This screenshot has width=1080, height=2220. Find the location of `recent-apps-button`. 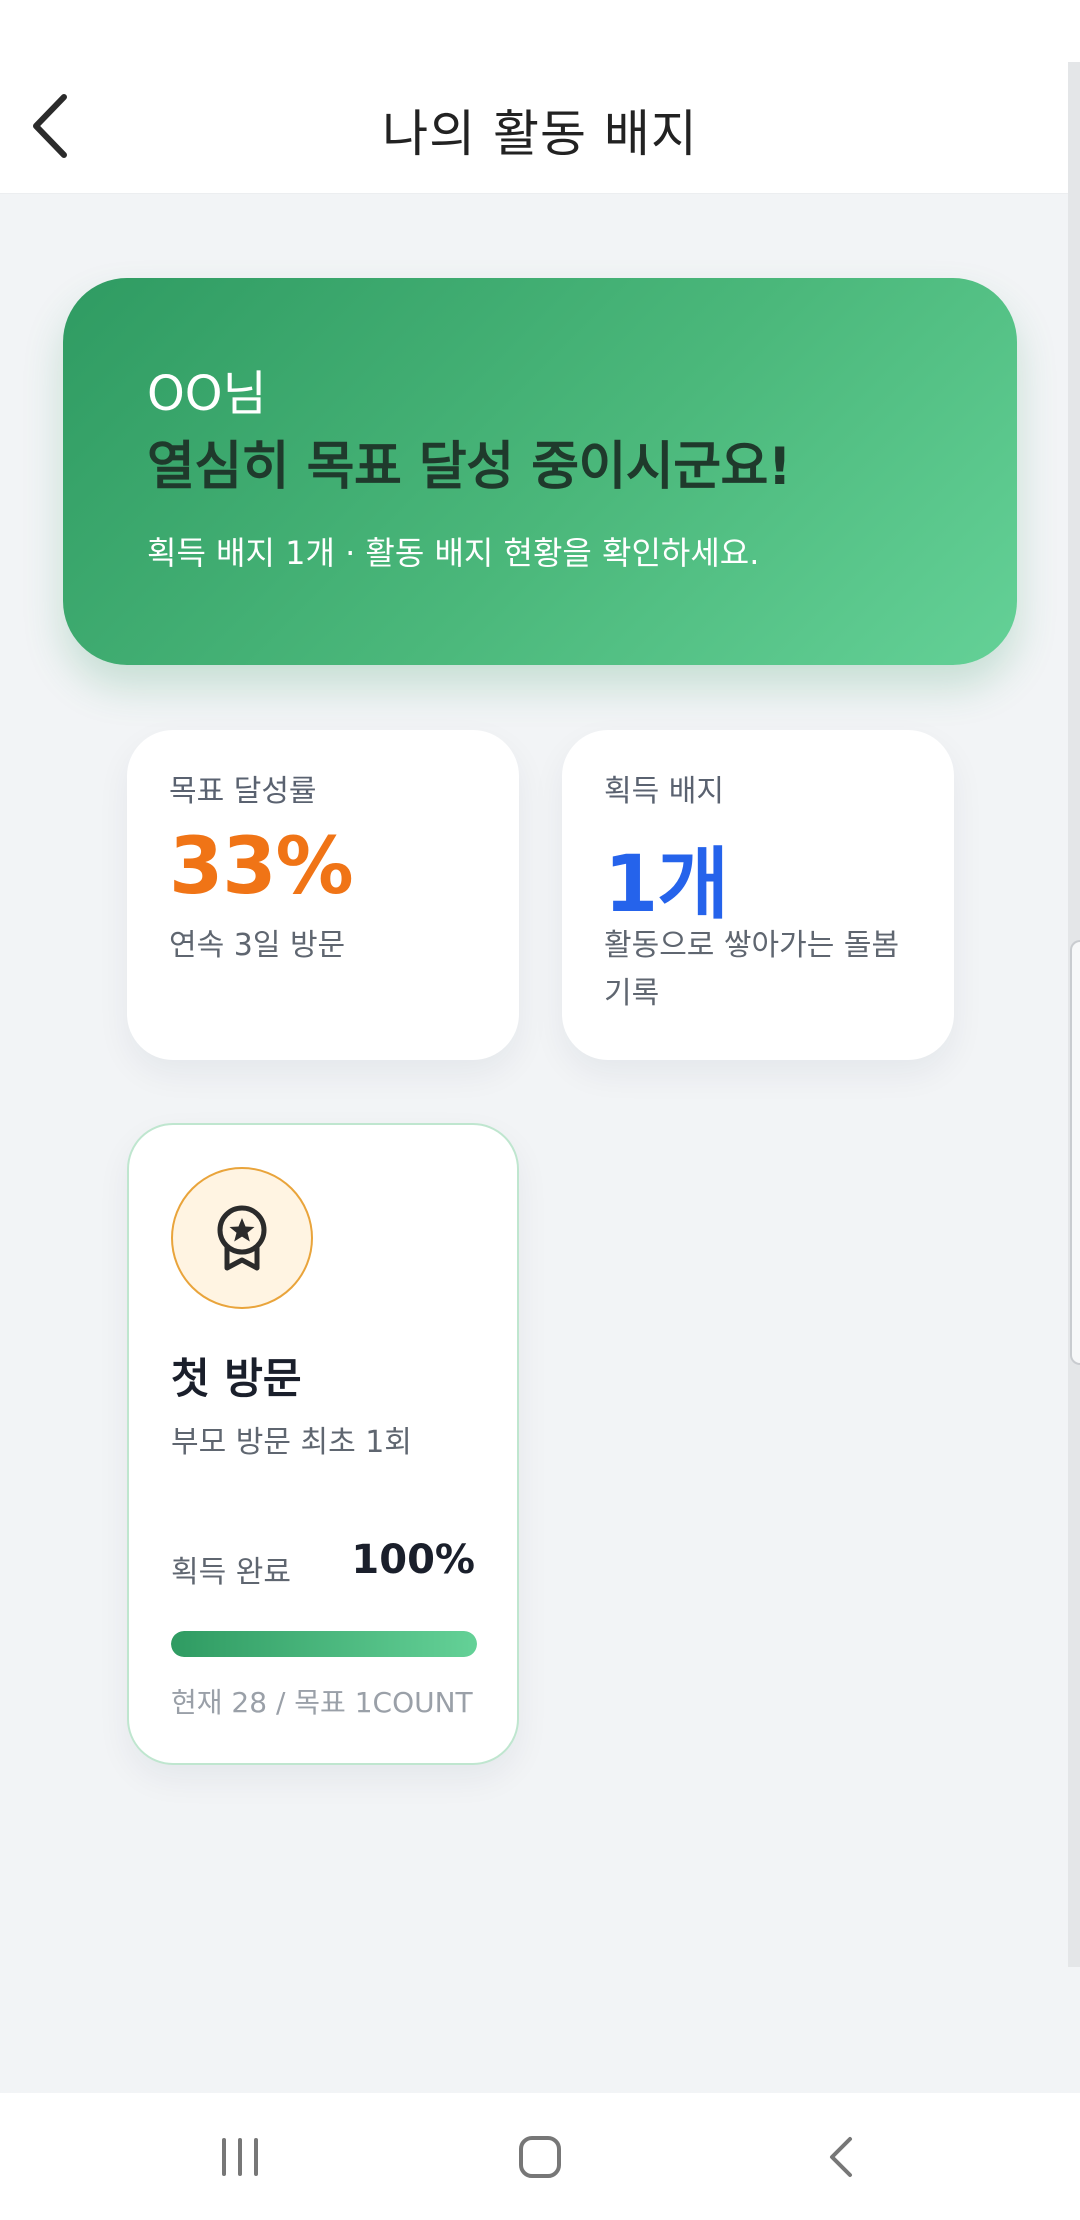

recent-apps-button is located at coordinates (240, 2157).